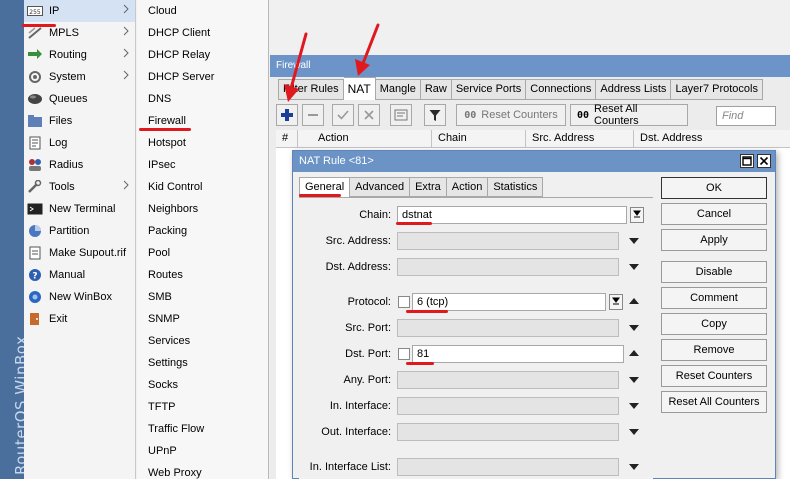 The height and width of the screenshot is (479, 790). Describe the element at coordinates (746, 116) in the screenshot. I see `find-input: Find` at that location.